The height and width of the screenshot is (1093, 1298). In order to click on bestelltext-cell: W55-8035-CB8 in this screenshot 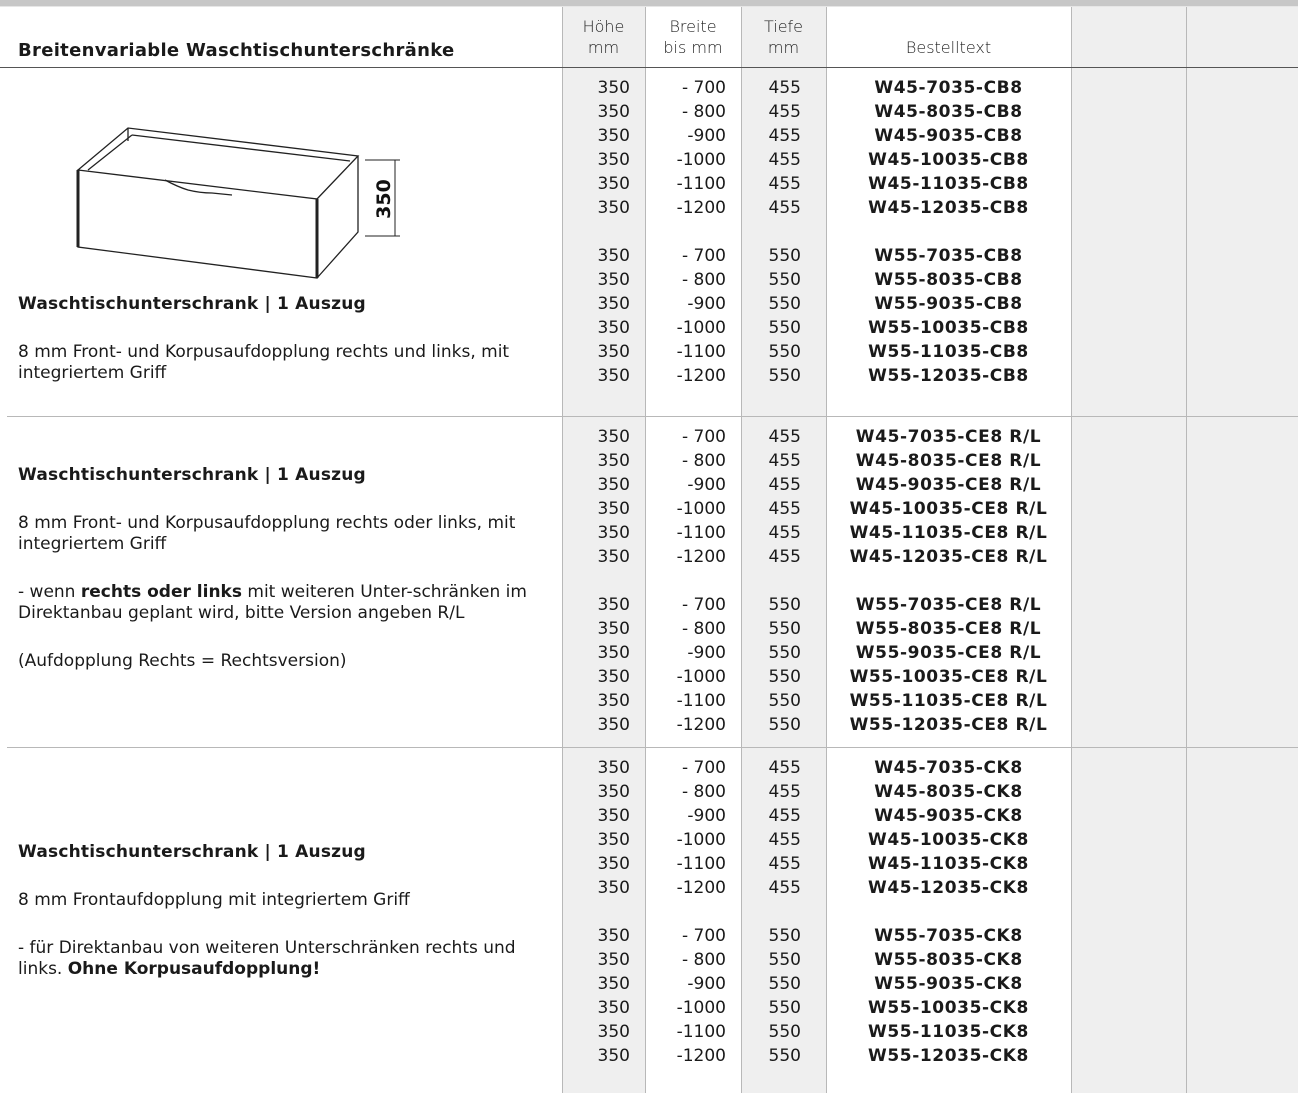, I will do `click(948, 280)`.